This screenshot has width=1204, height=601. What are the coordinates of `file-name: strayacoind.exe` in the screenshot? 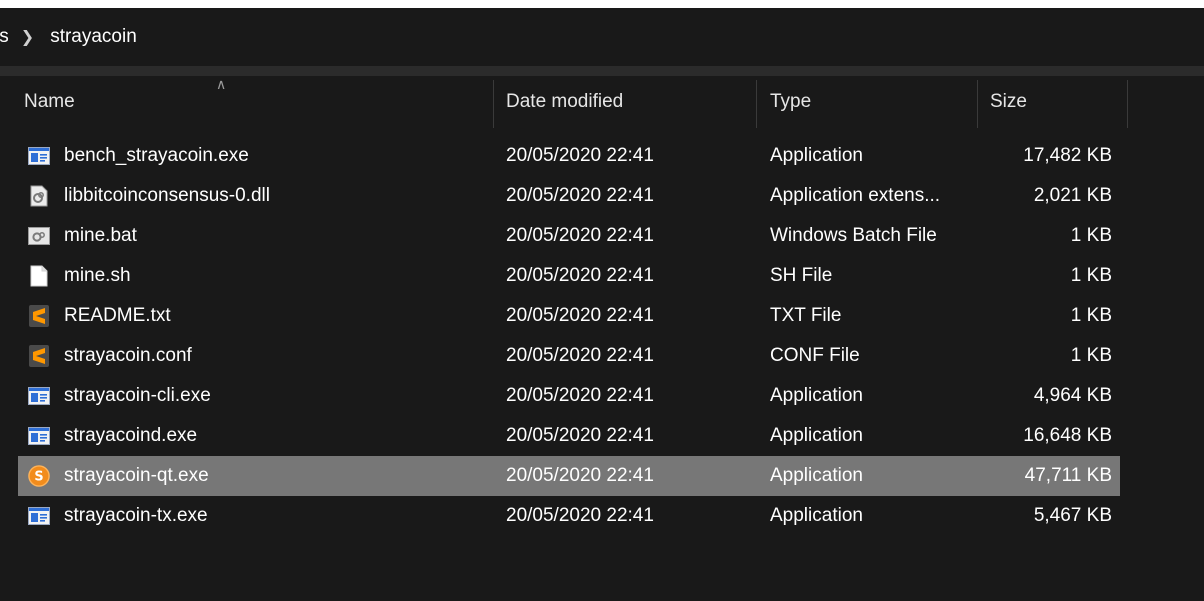 It's located at (131, 435).